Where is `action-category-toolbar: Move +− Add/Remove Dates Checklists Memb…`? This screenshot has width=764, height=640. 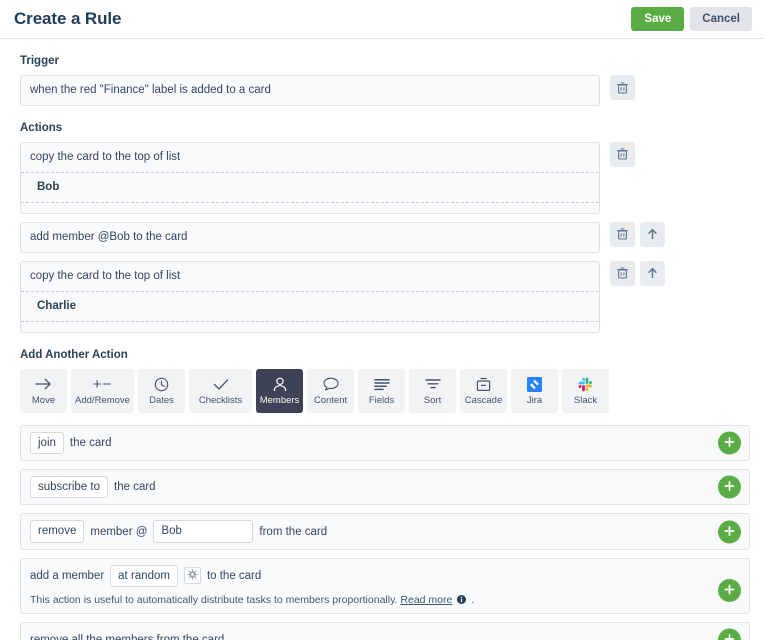 action-category-toolbar: Move +− Add/Remove Dates Checklists Memb… is located at coordinates (385, 390).